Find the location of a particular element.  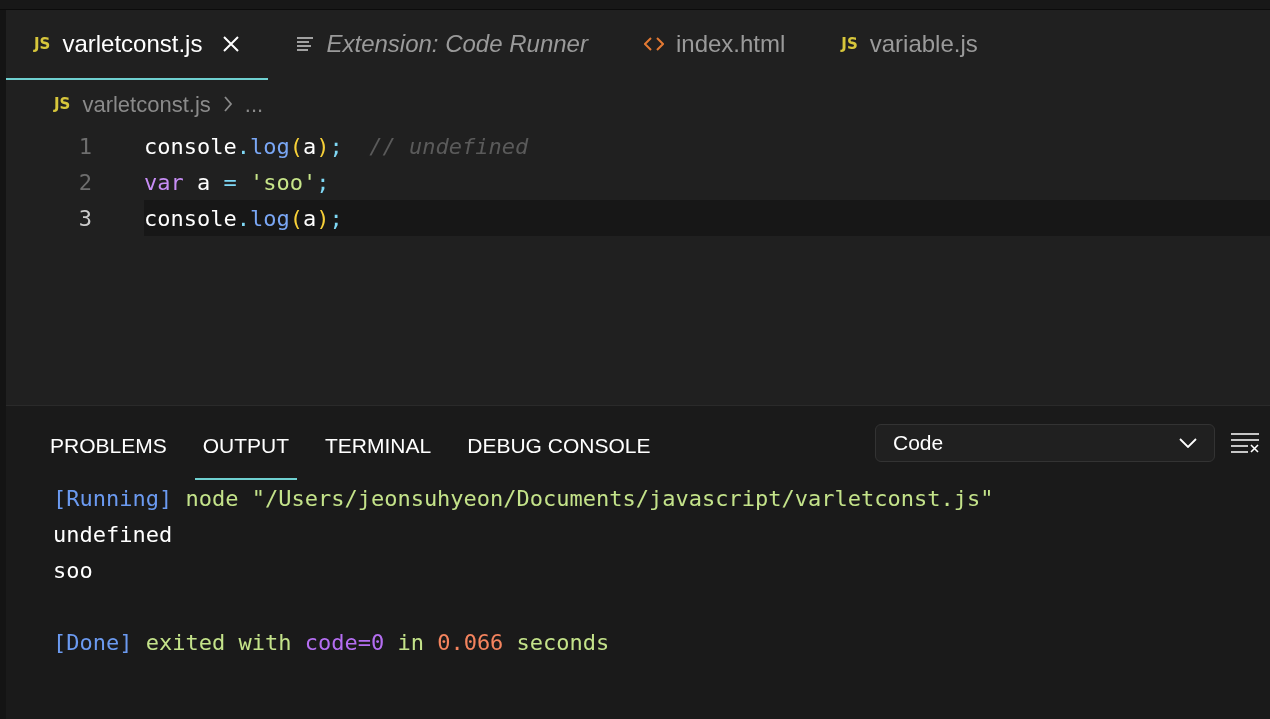

panel-tab: OUTPUT is located at coordinates (246, 443).